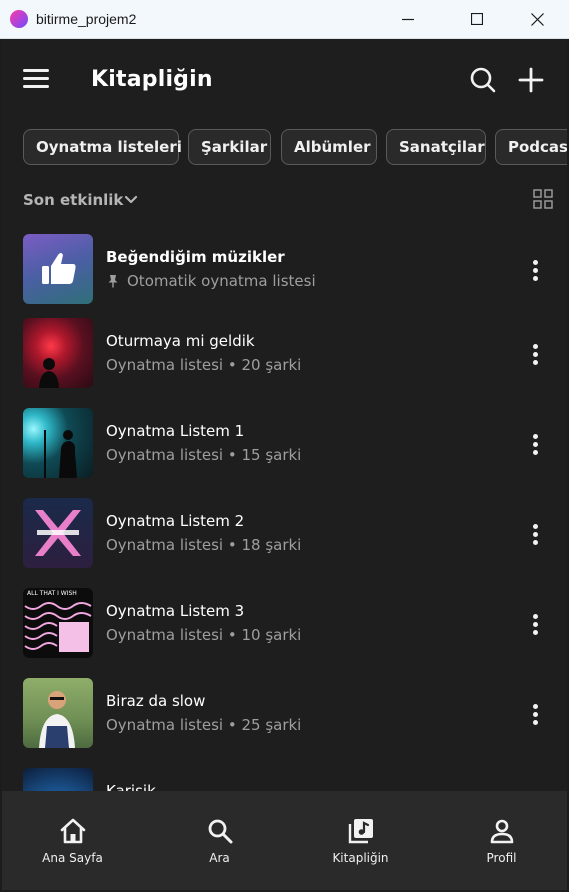 This screenshot has width=569, height=892. What do you see at coordinates (58, 623) in the screenshot?
I see `playlist-cover: ALL THAT I WISH` at bounding box center [58, 623].